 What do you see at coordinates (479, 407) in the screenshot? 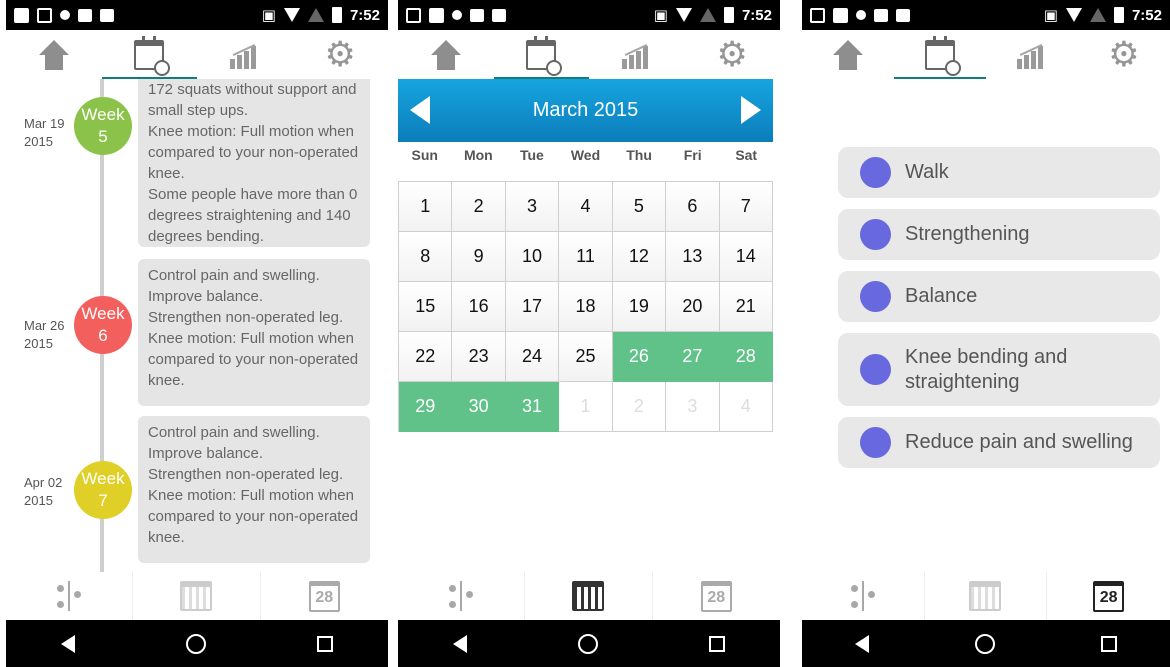
I see `calendar-day-selected: 30` at bounding box center [479, 407].